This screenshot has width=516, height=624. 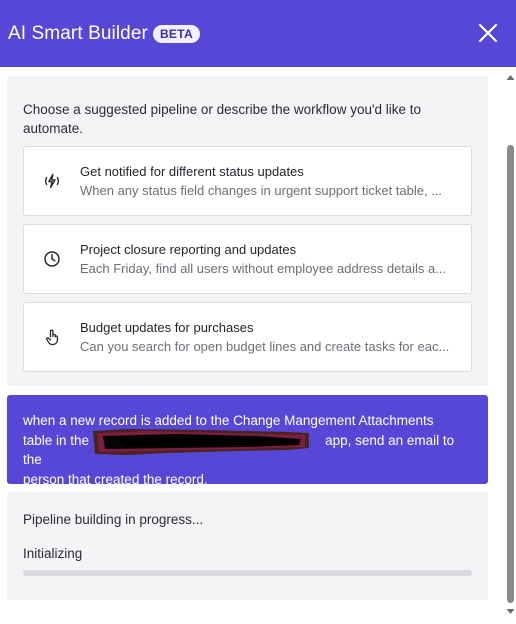 I want to click on card-title: Project closure reporting and updates, so click(x=188, y=249).